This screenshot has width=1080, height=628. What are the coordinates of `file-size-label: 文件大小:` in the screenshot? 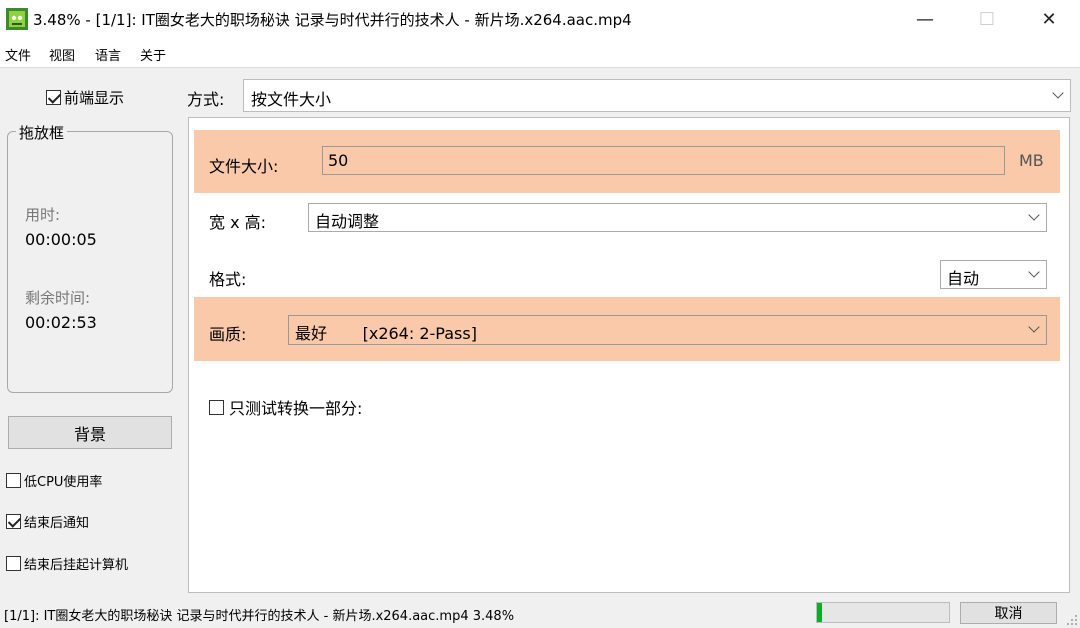 It's located at (244, 166).